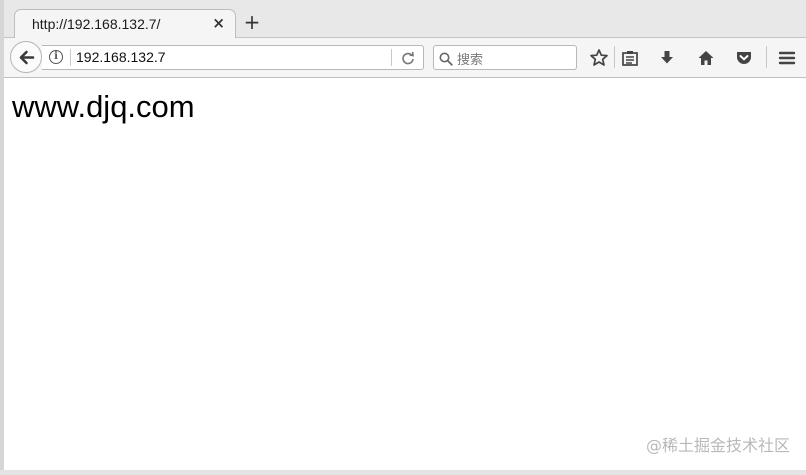  I want to click on close-icon: ×, so click(218, 23).